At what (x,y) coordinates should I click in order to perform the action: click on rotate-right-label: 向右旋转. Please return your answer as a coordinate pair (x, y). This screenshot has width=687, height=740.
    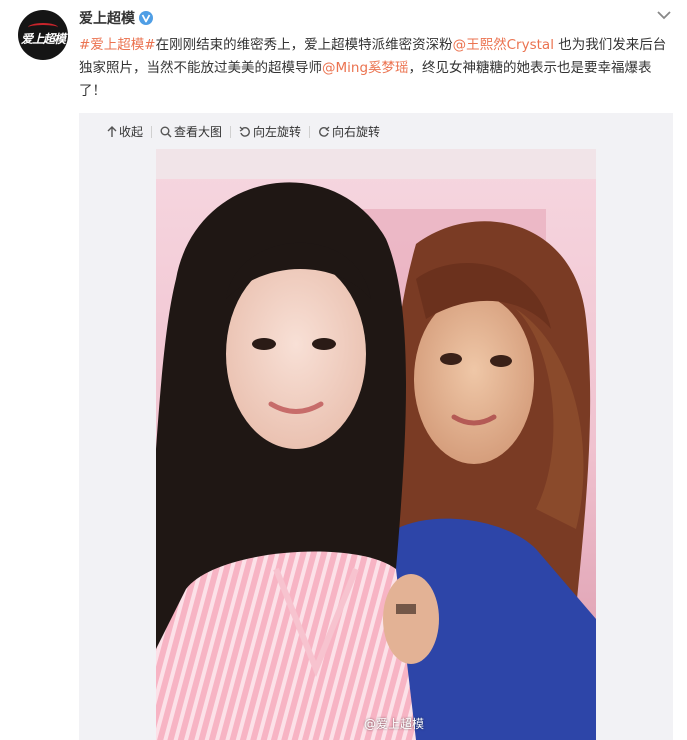
    Looking at the image, I should click on (356, 132).